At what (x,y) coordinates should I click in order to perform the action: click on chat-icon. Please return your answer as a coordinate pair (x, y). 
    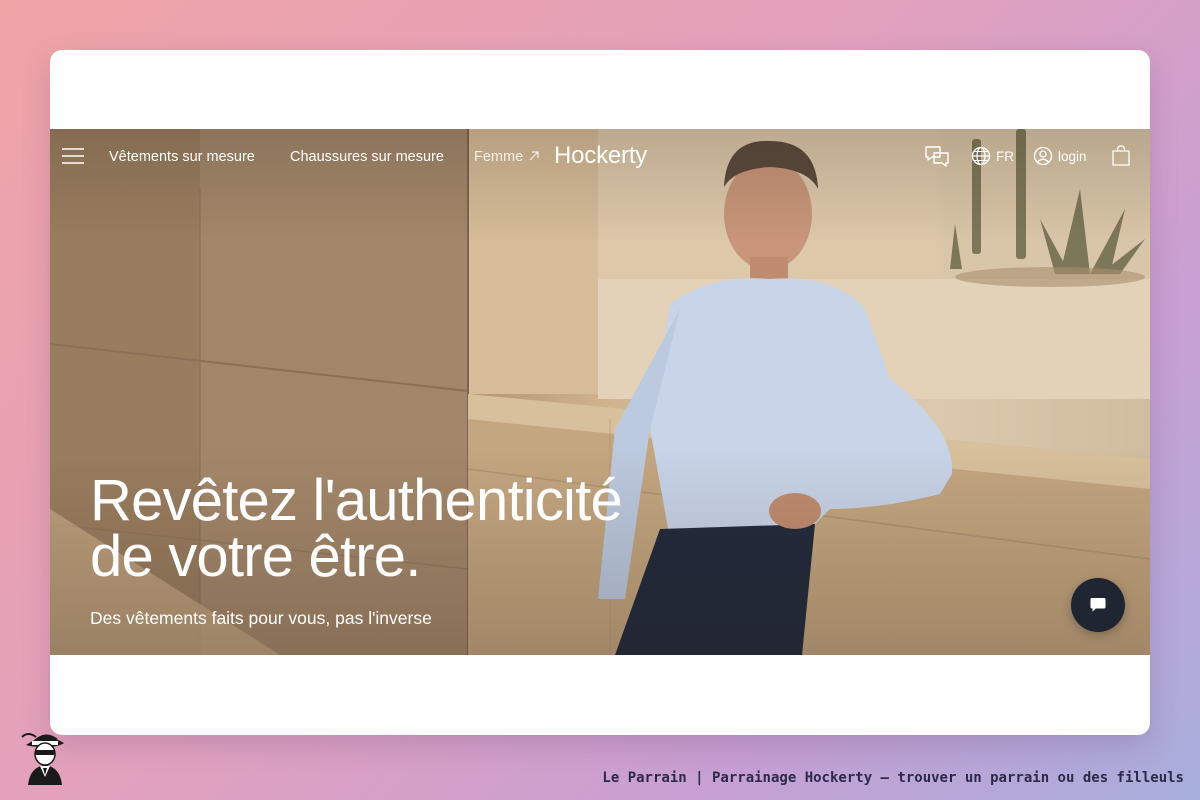
    Looking at the image, I should click on (1098, 605).